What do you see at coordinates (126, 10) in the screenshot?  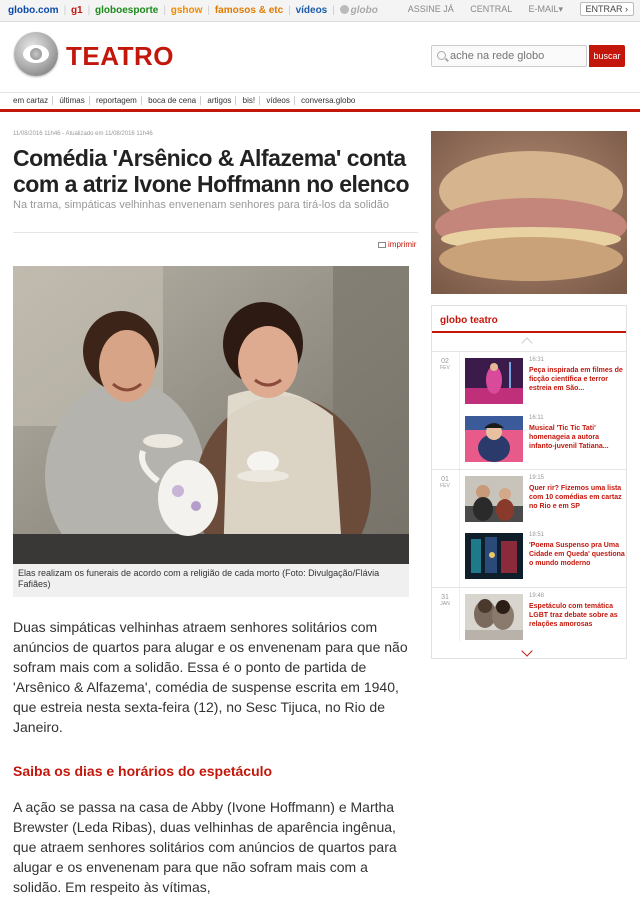 I see `topbar-link-globoesporte: globoesporte` at bounding box center [126, 10].